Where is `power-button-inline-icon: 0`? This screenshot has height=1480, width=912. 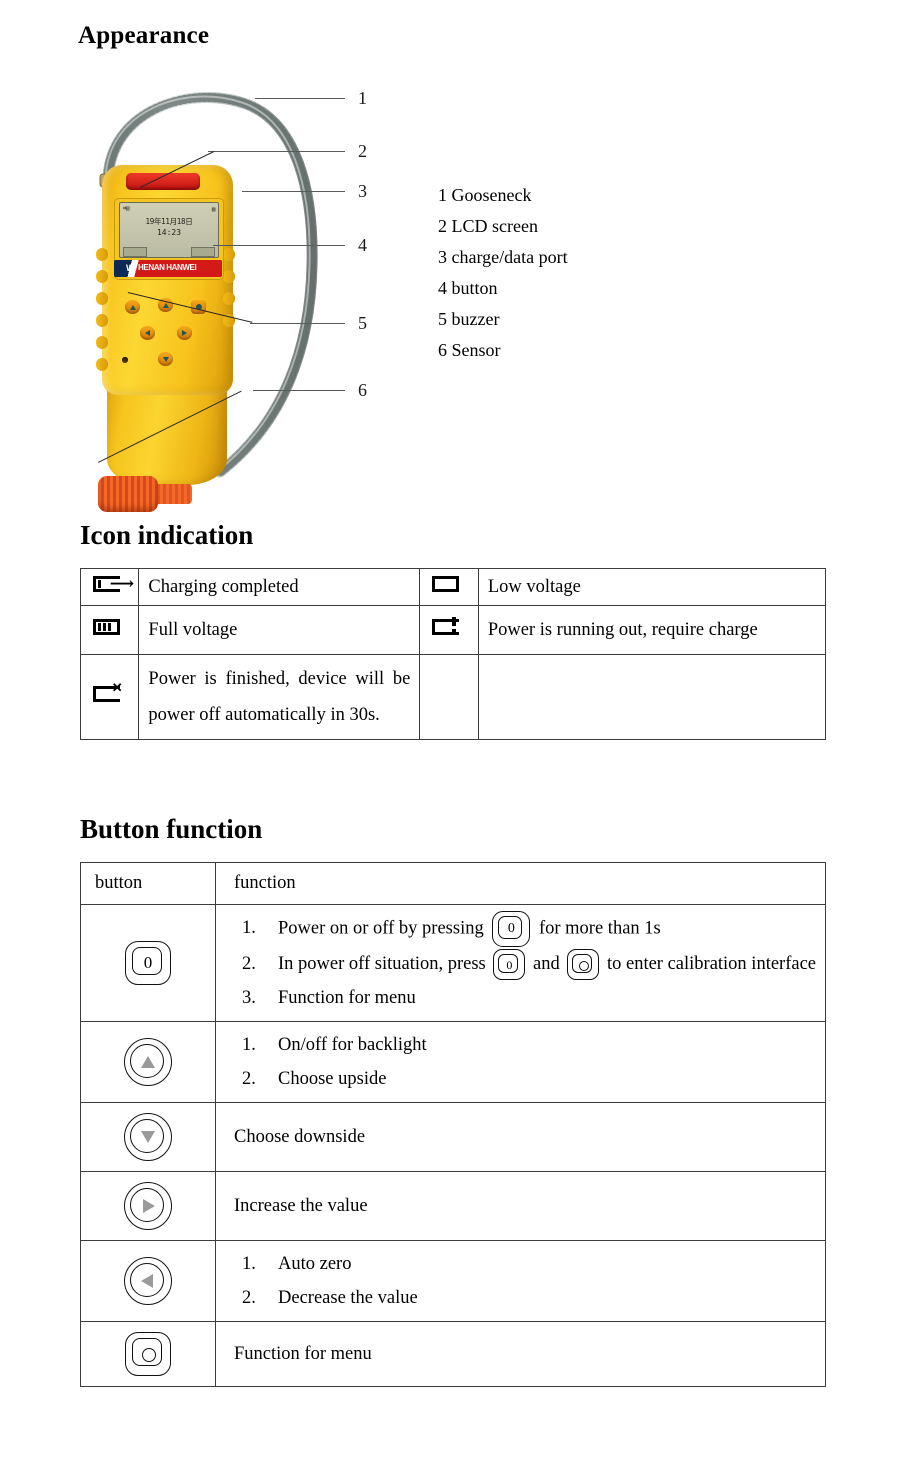 power-button-inline-icon: 0 is located at coordinates (511, 929).